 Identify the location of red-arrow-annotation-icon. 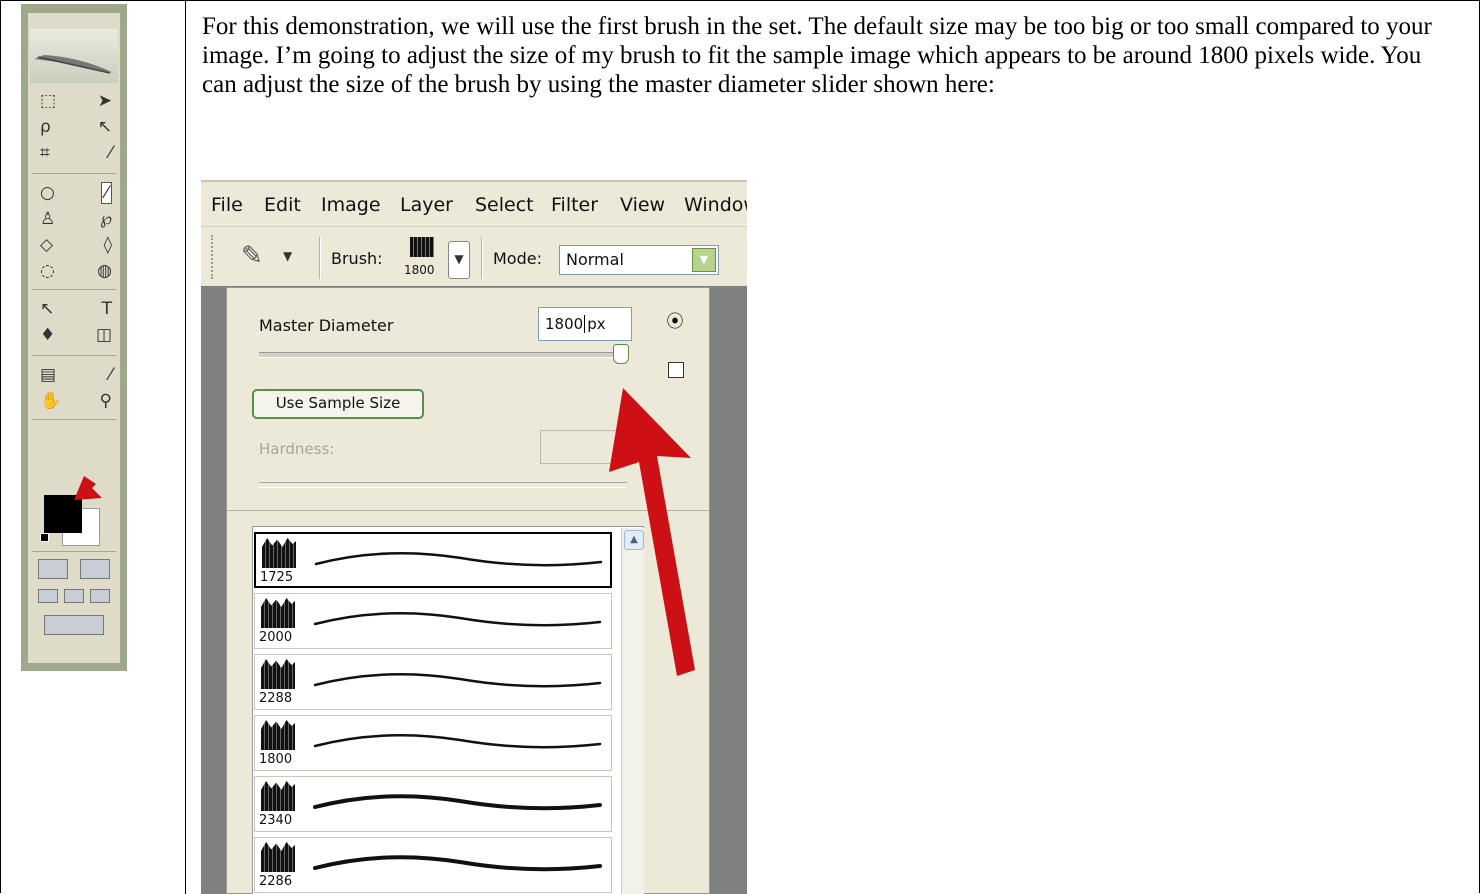
(652, 532).